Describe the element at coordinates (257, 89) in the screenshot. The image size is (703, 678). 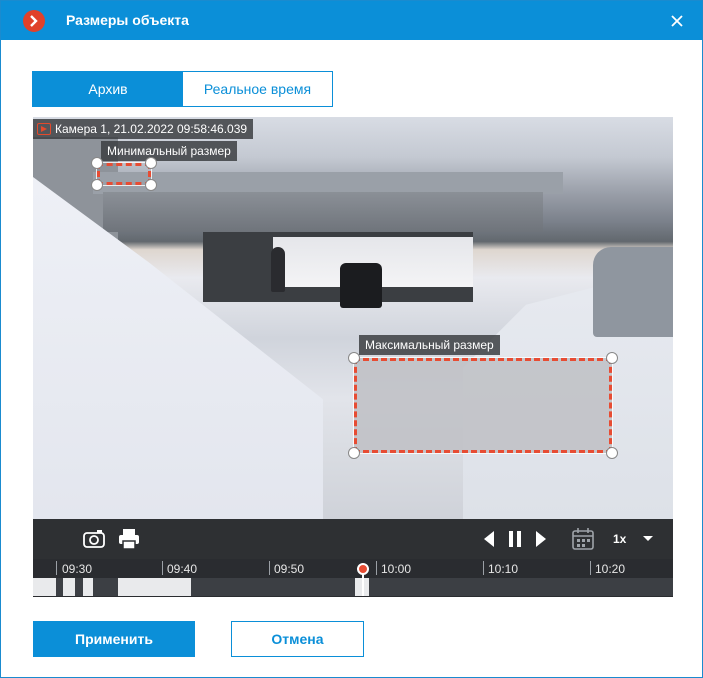
I see `tab-realtime: Реальное время` at that location.